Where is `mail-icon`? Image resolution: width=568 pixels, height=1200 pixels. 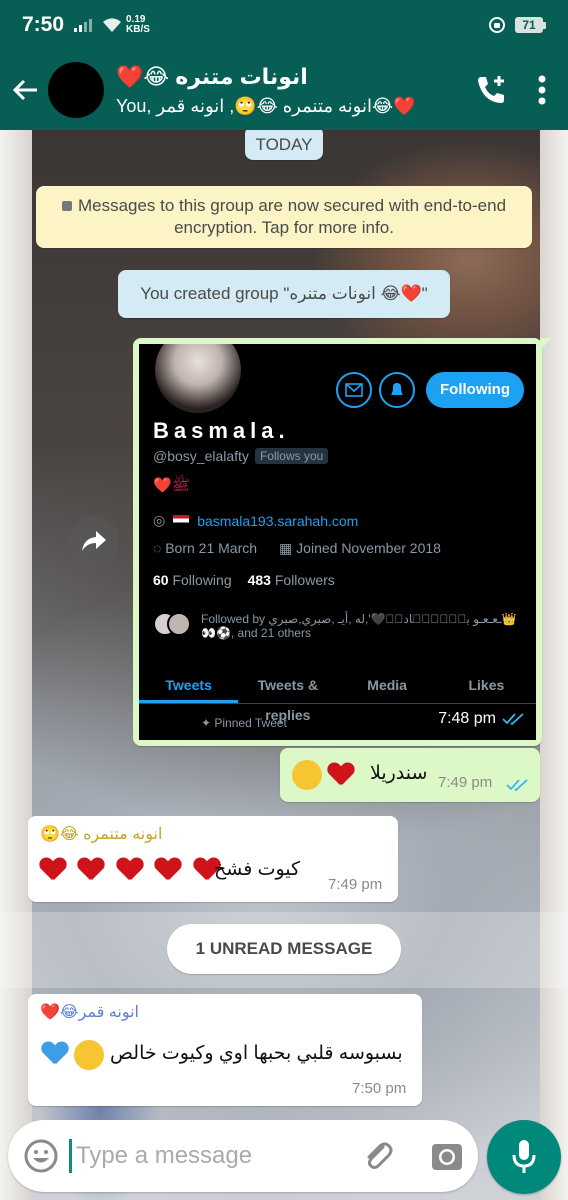
mail-icon is located at coordinates (354, 390).